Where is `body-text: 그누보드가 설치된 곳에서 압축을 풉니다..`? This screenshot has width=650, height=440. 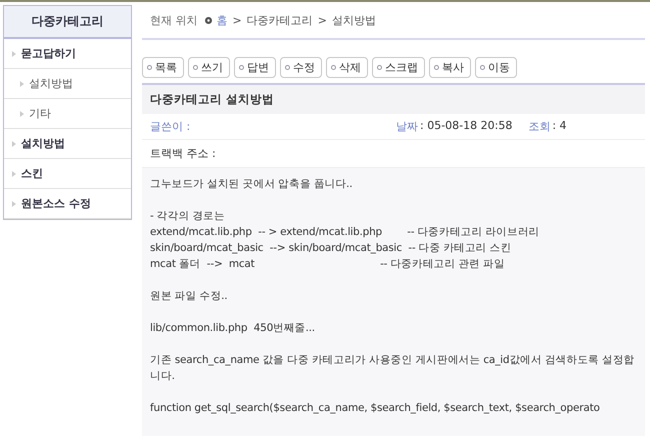
body-text: 그누보드가 설치된 곳에서 압축을 풉니다.. is located at coordinates (252, 184).